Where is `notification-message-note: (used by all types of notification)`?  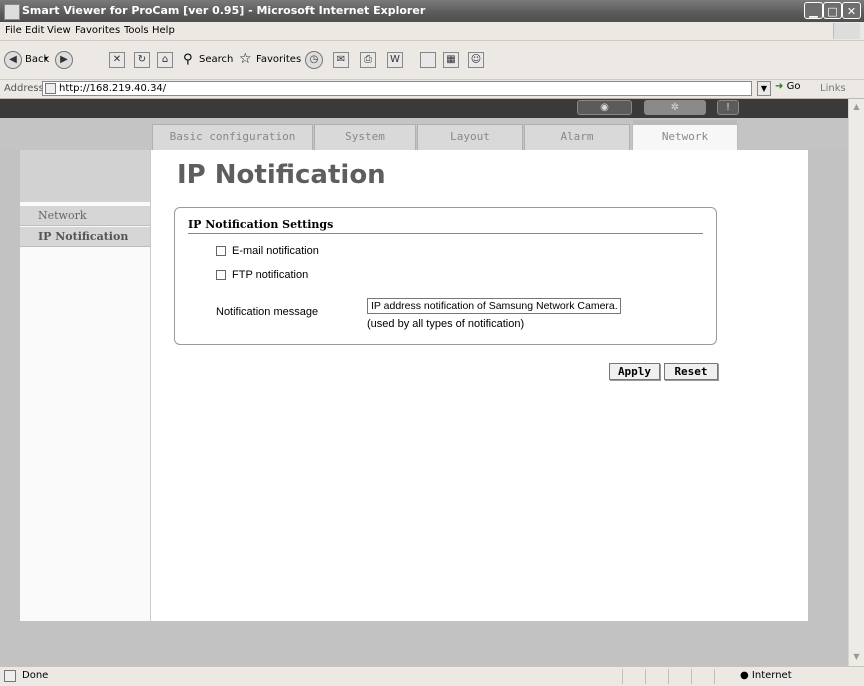
notification-message-note: (used by all types of notification) is located at coordinates (446, 324).